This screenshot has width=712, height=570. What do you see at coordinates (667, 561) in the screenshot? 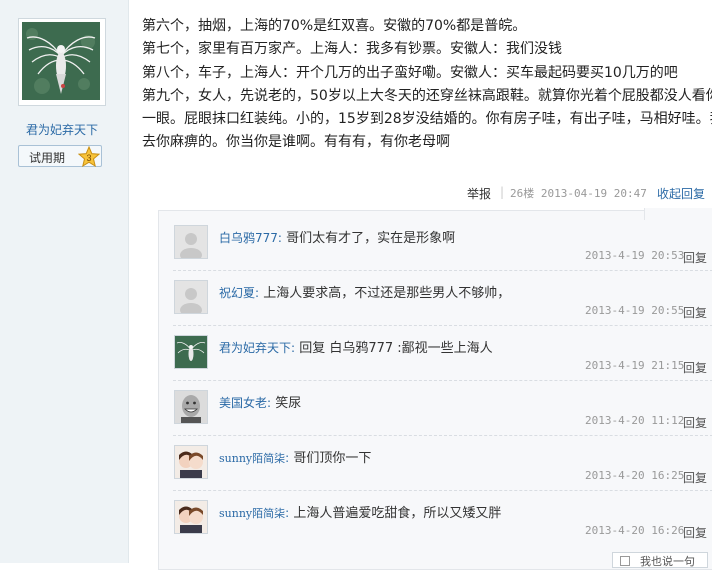
I see `say-something-label: 我也说一句` at bounding box center [667, 561].